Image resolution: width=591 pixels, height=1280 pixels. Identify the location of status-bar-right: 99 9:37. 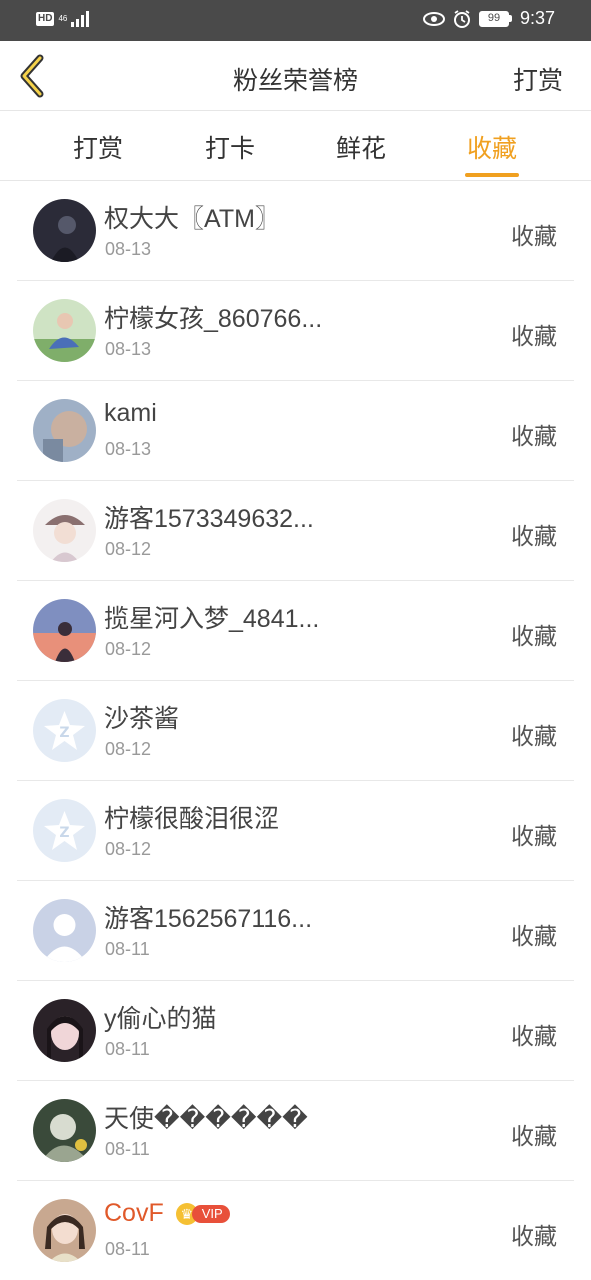
(488, 18).